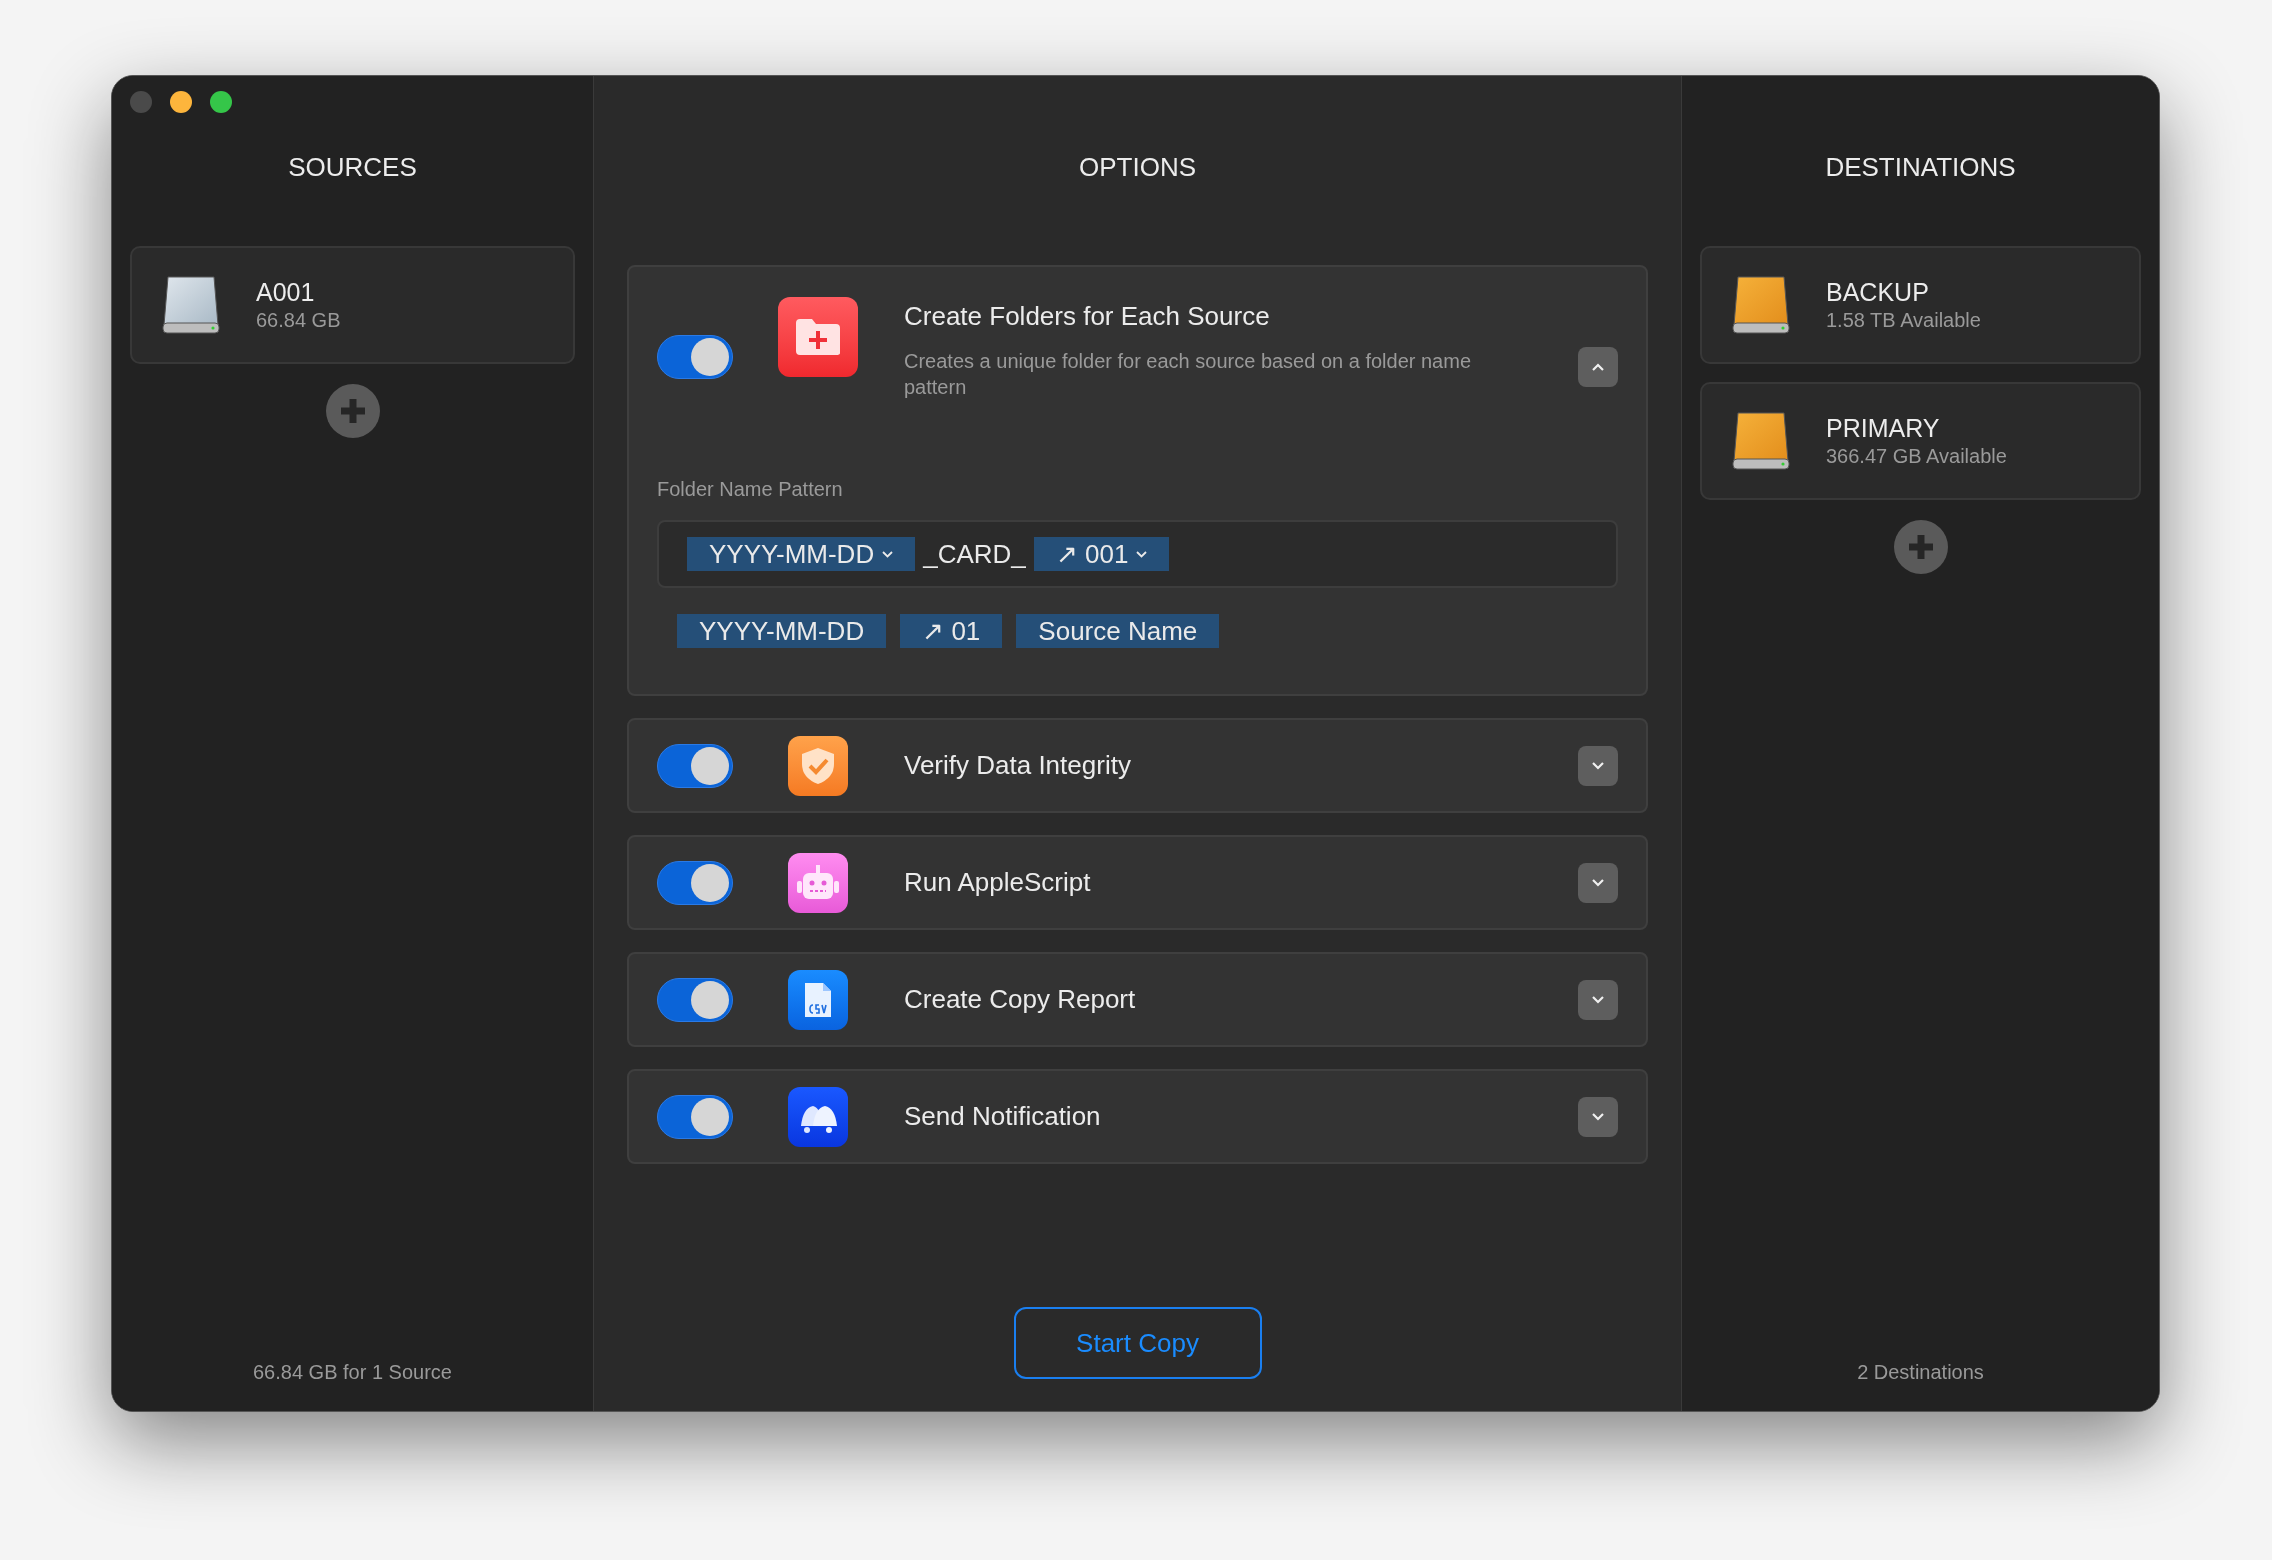 The image size is (2272, 1560). What do you see at coordinates (1003, 1116) in the screenshot?
I see `option-title: Send Notification` at bounding box center [1003, 1116].